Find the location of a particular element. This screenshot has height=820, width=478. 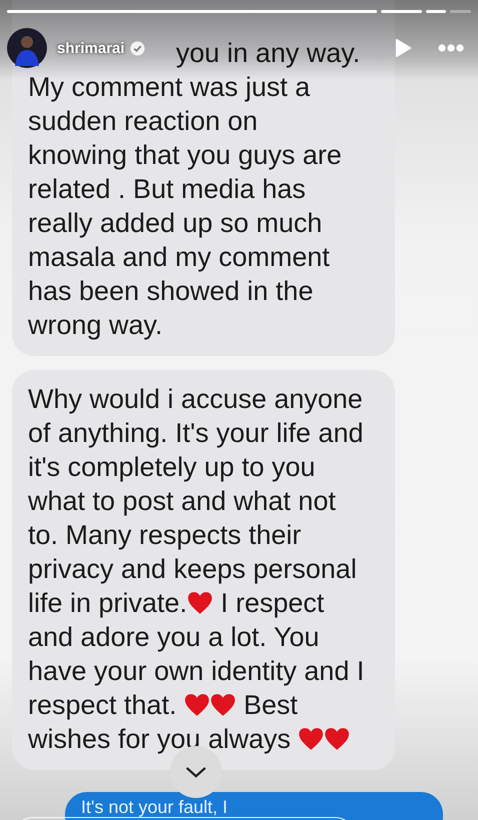

chevron-down-icon is located at coordinates (196, 772).